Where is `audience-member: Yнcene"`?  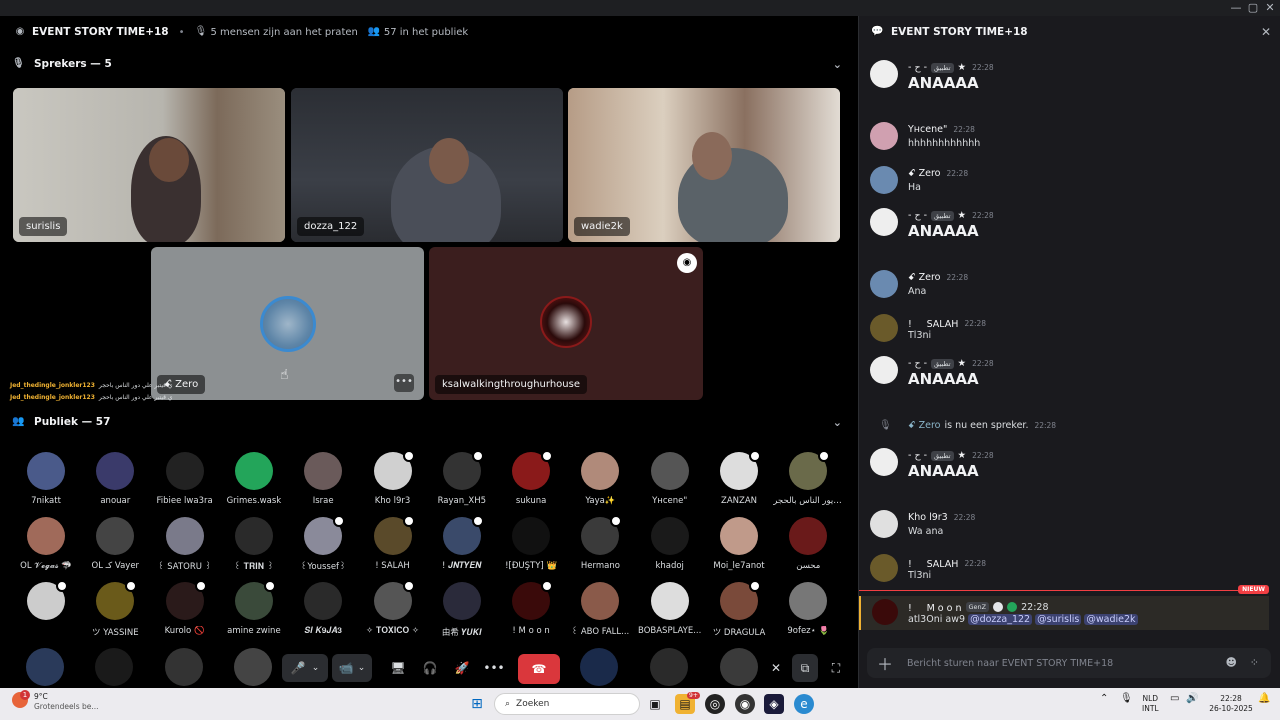
audience-member: Yнcene" is located at coordinates (670, 483).